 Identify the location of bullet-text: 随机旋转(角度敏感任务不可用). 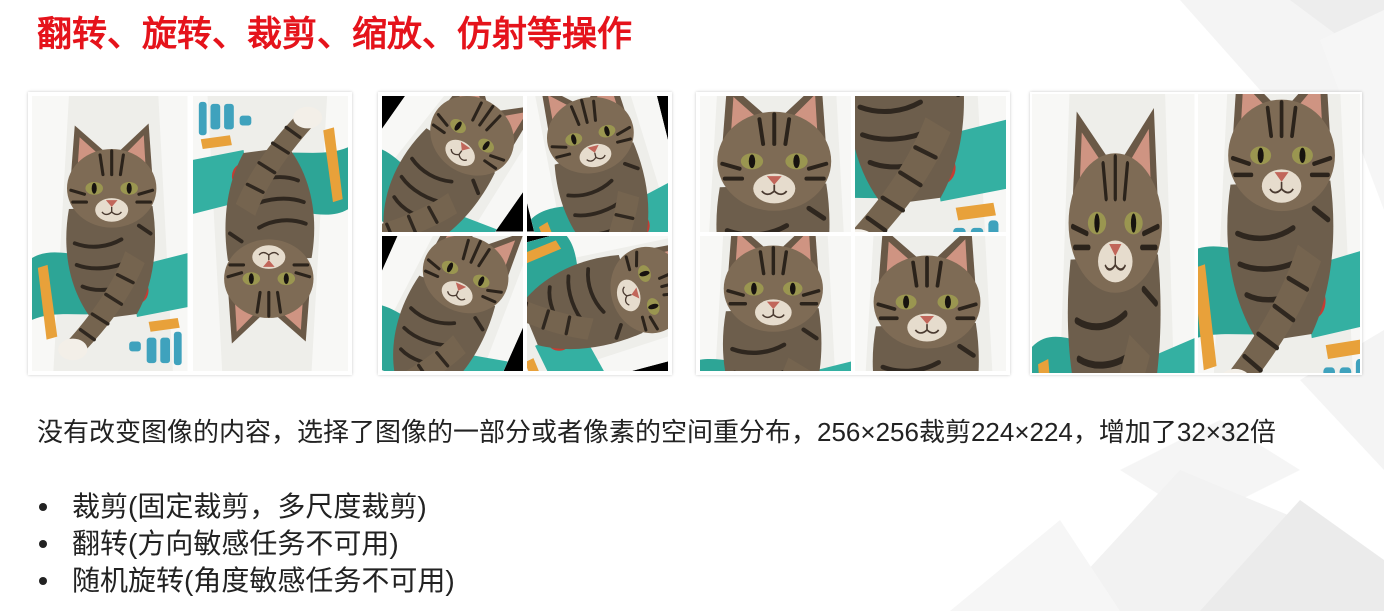
(263, 580).